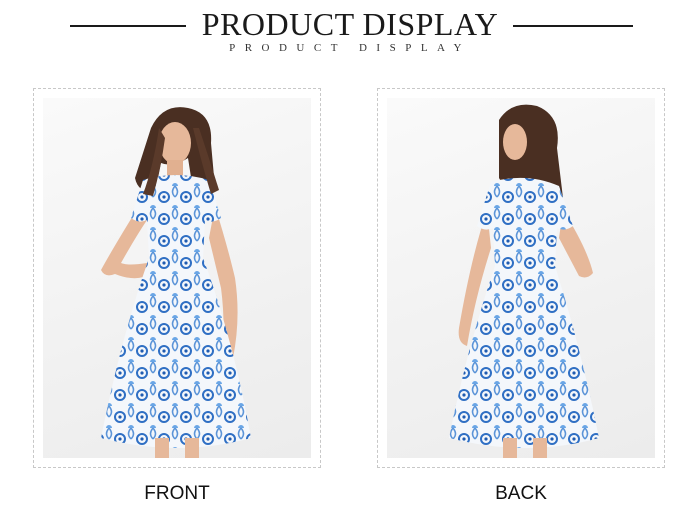 Image resolution: width=700 pixels, height=510 pixels. I want to click on page-title: PRODUCT DISPLAY, so click(350, 24).